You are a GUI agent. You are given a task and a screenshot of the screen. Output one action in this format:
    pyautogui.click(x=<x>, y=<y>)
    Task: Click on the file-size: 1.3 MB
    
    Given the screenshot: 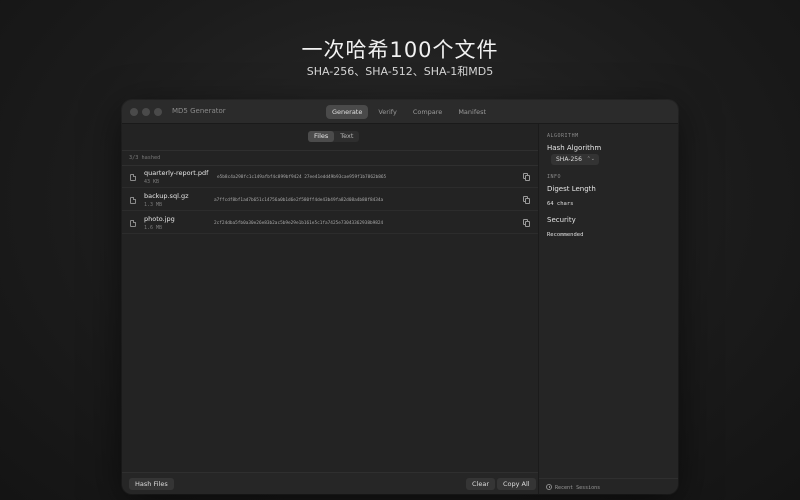 What is the action you would take?
    pyautogui.click(x=153, y=205)
    